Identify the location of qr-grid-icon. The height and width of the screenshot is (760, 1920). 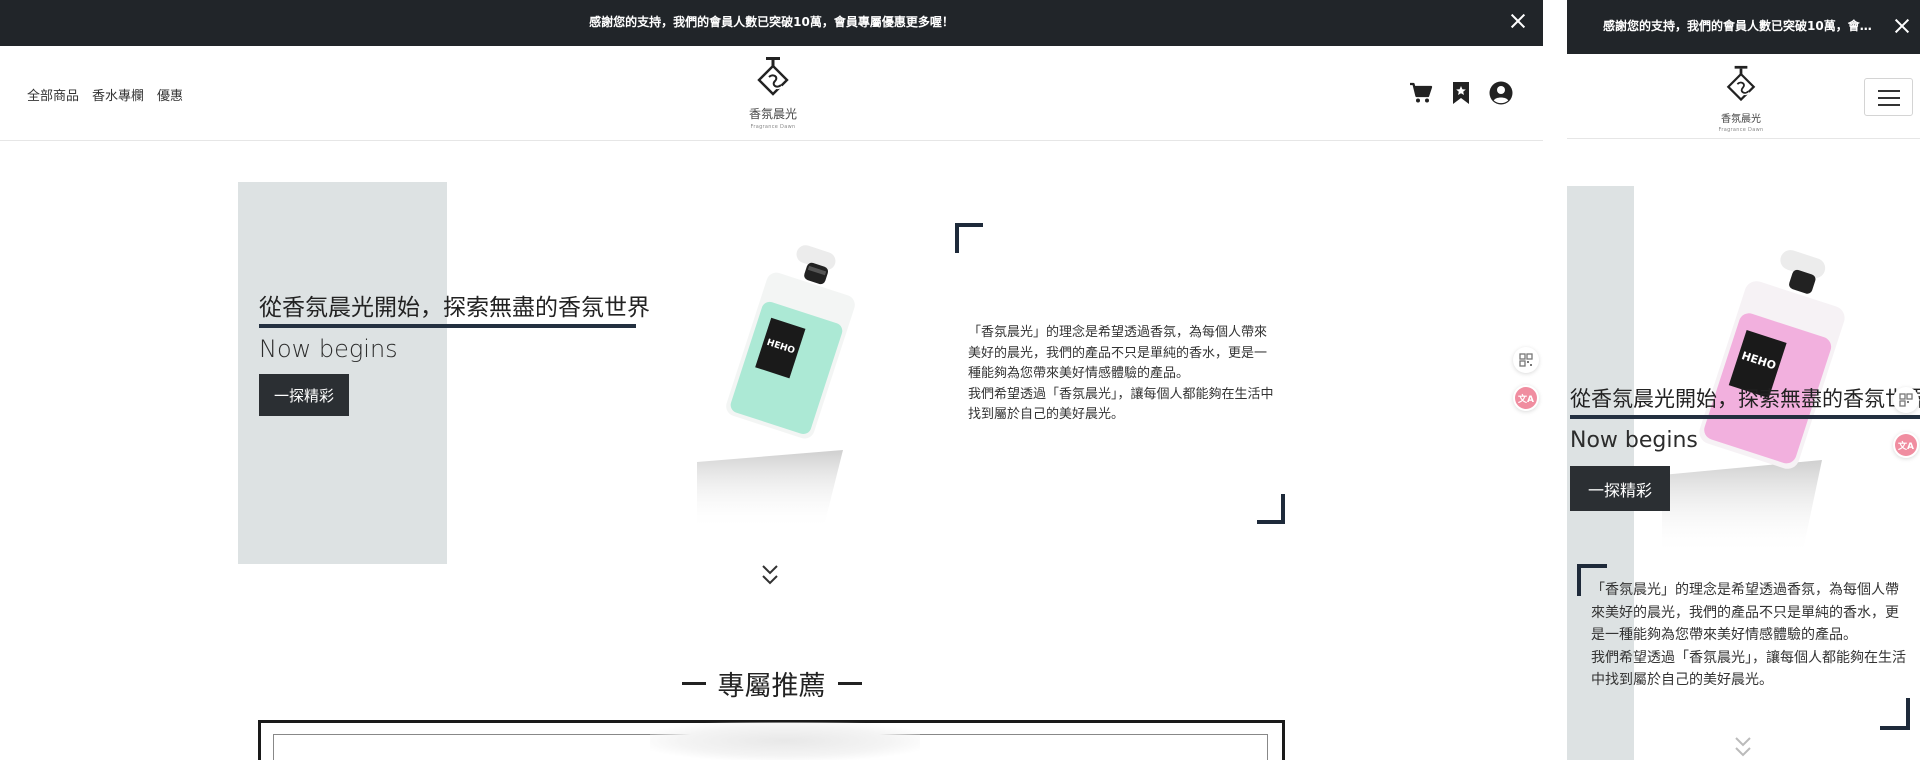
(1526, 360).